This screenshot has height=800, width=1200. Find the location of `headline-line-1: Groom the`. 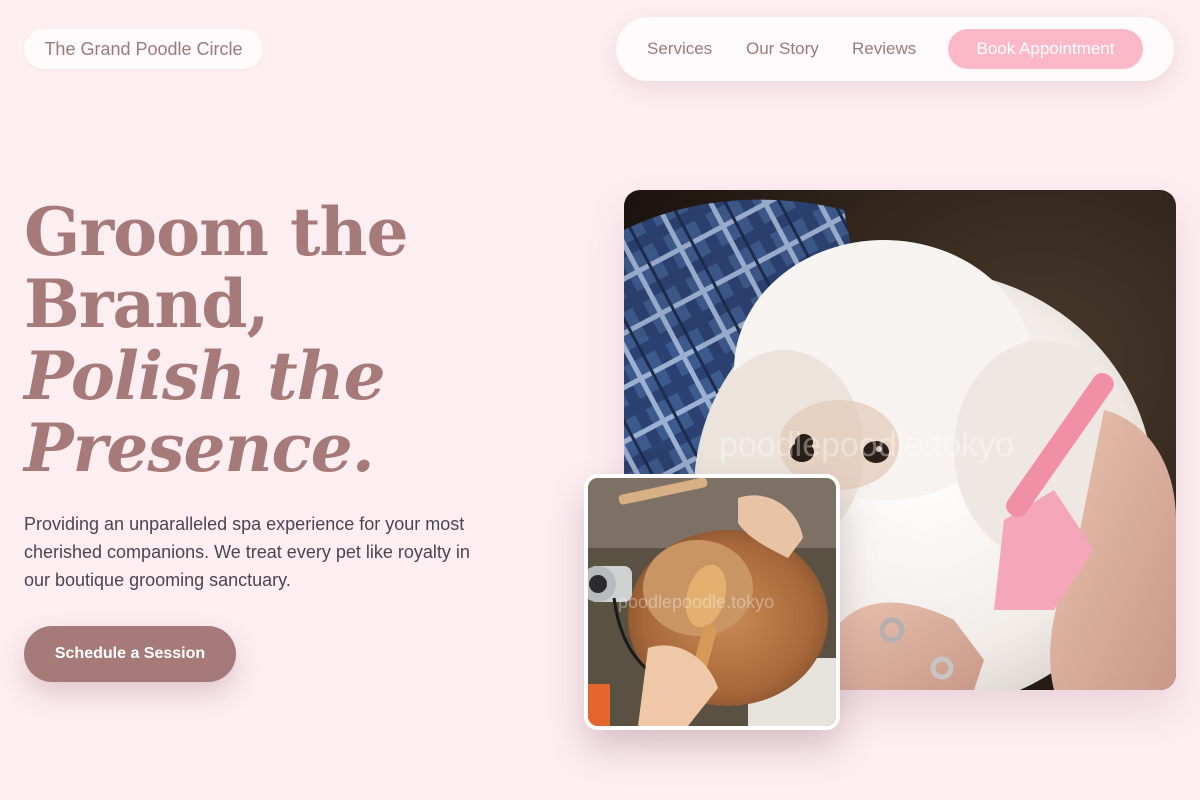

headline-line-1: Groom the is located at coordinates (216, 232).